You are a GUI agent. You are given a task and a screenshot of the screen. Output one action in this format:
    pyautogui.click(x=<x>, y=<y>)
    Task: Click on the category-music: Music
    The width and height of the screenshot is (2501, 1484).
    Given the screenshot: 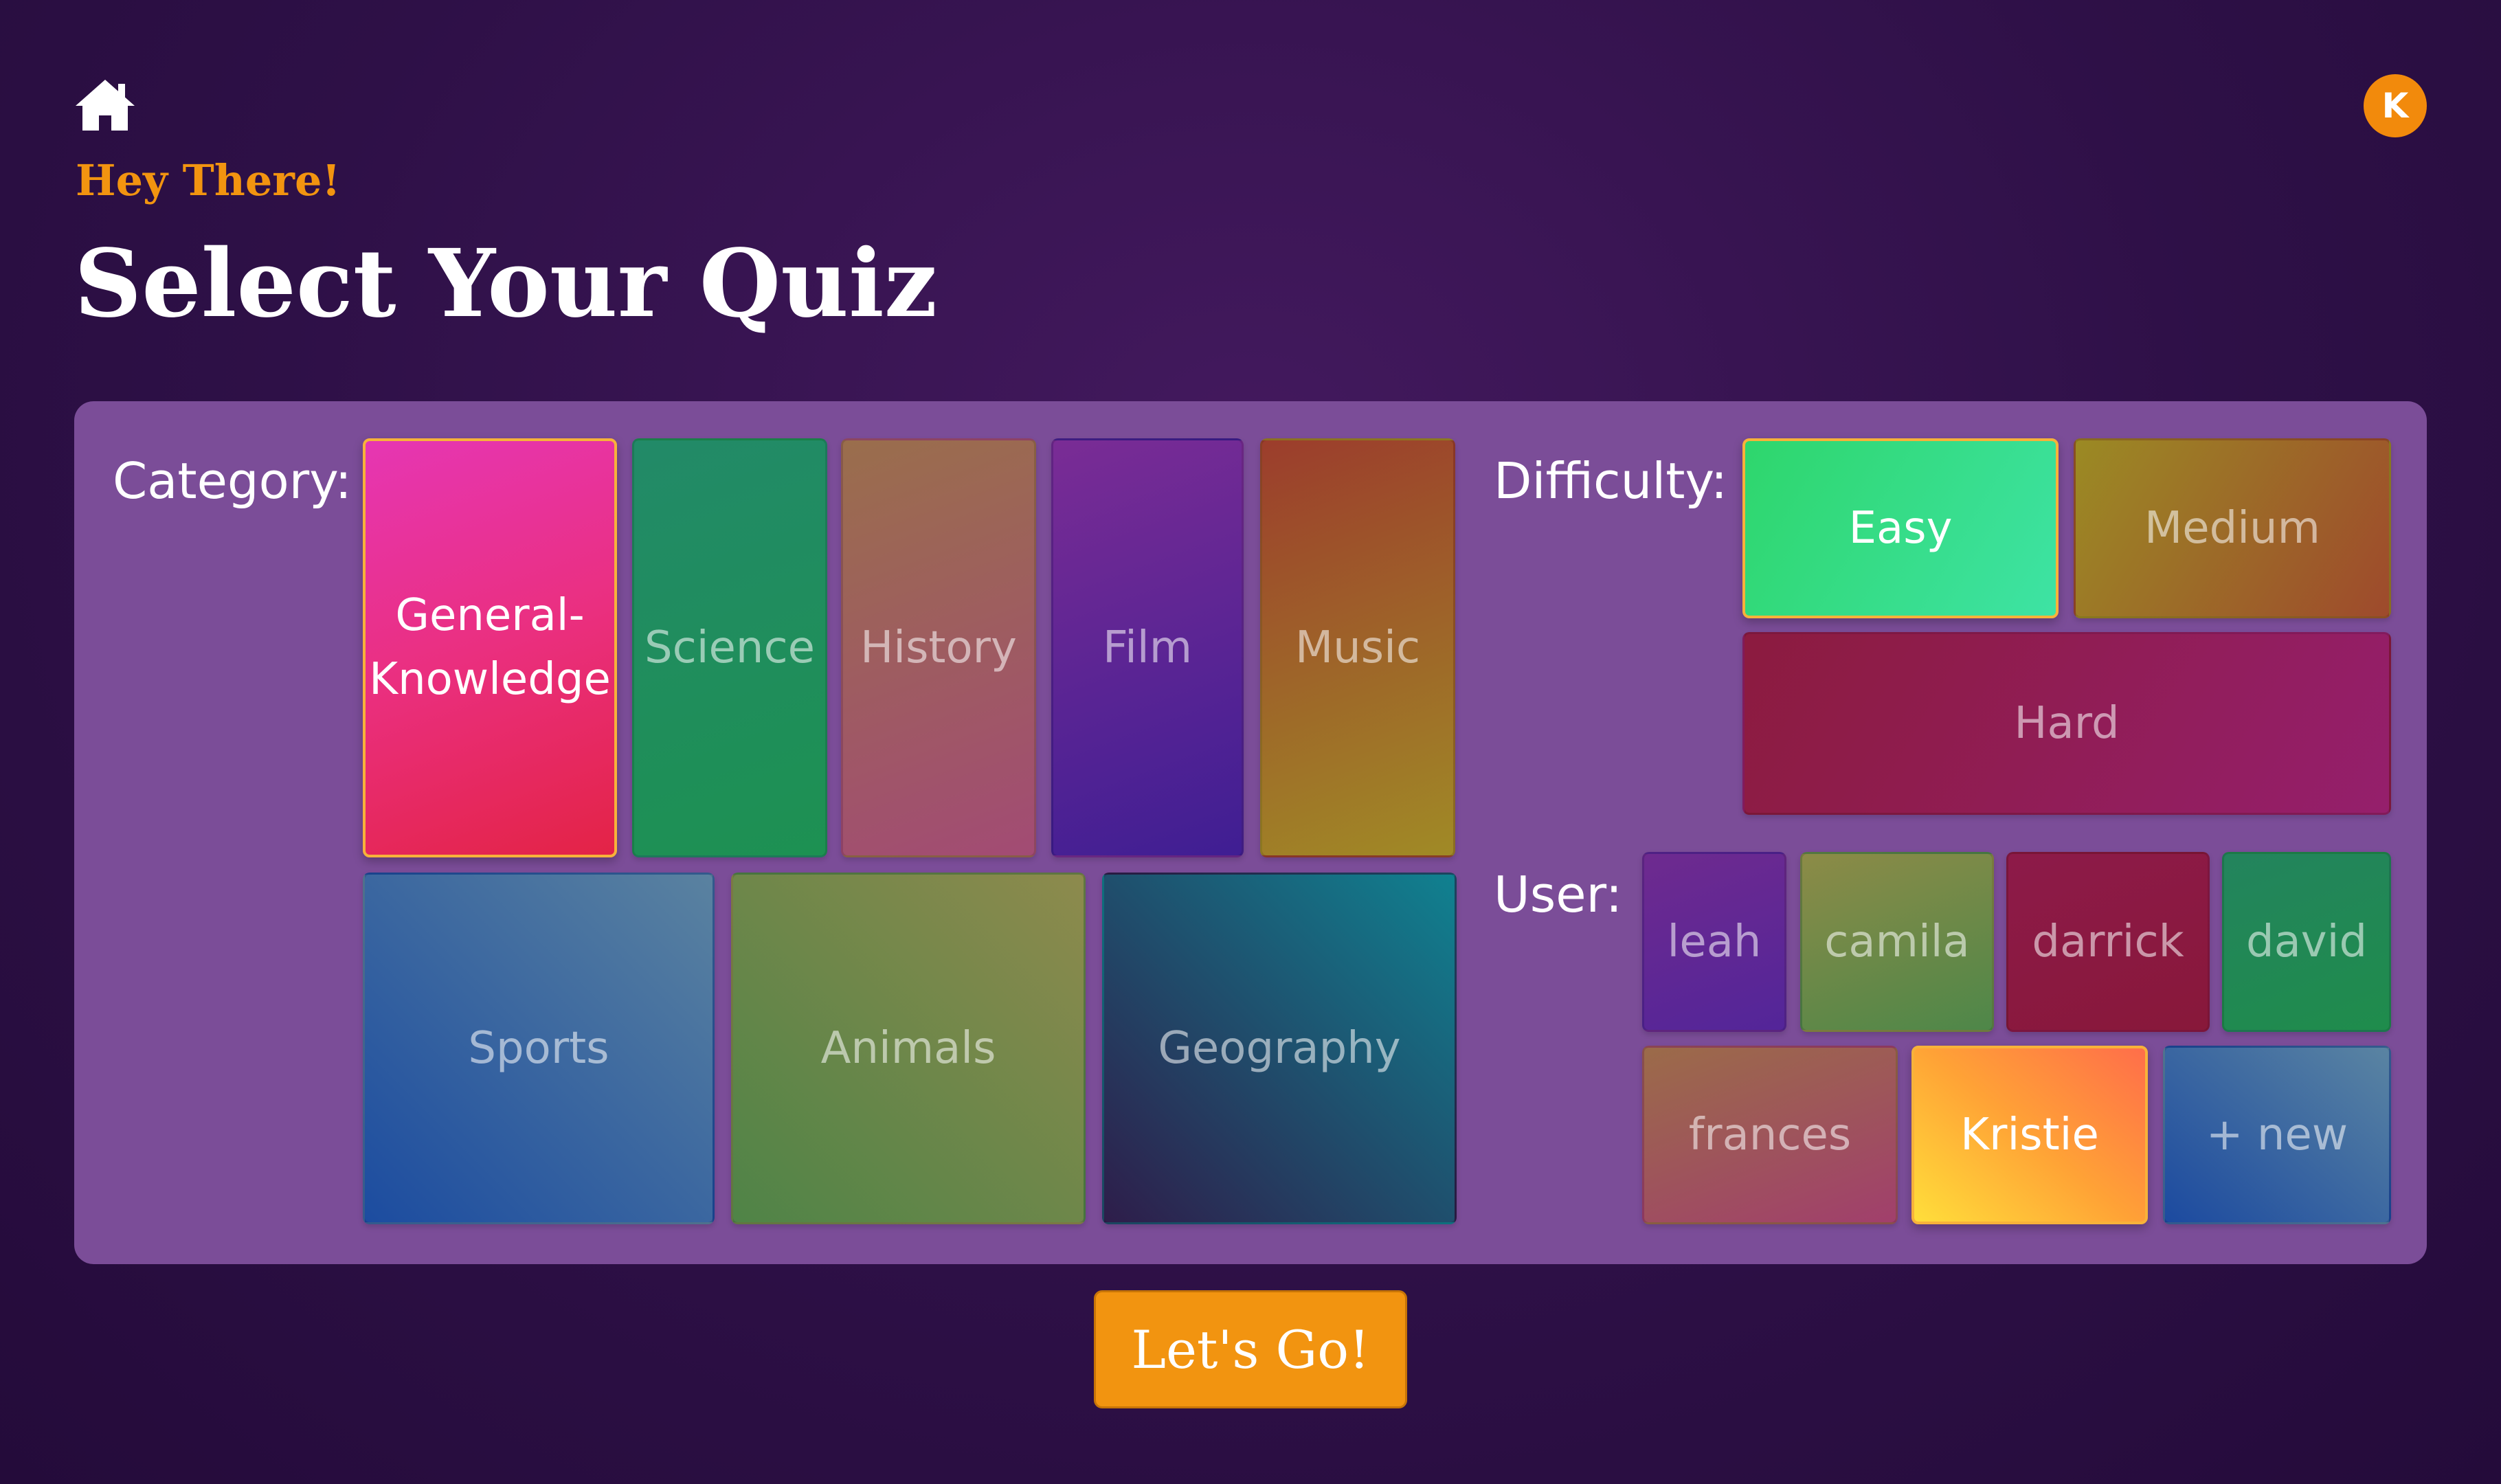 What is the action you would take?
    pyautogui.click(x=1357, y=647)
    